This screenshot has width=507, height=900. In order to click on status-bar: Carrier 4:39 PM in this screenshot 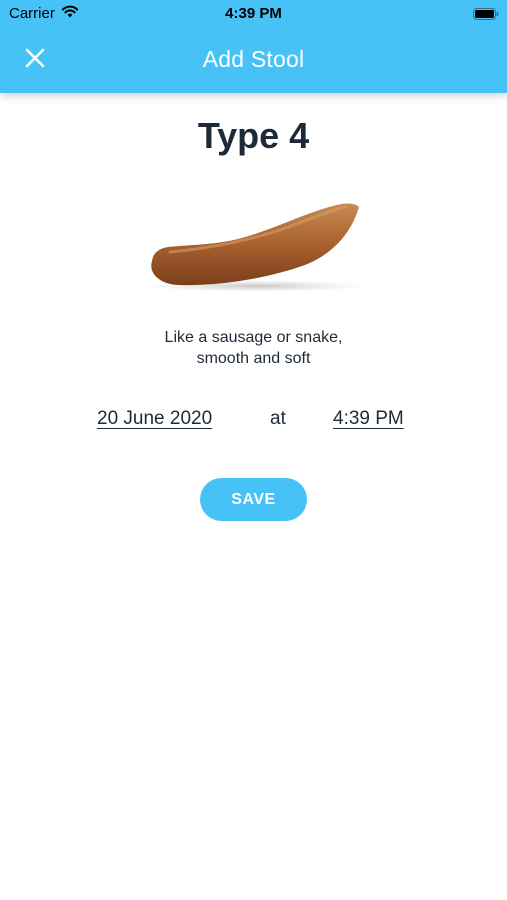, I will do `click(253, 14)`.